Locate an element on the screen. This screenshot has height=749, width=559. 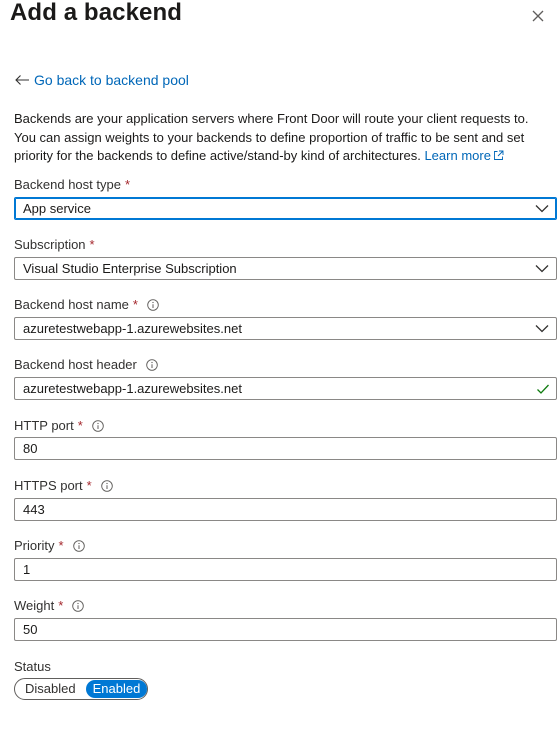
priority-label-text: Priority is located at coordinates (34, 545).